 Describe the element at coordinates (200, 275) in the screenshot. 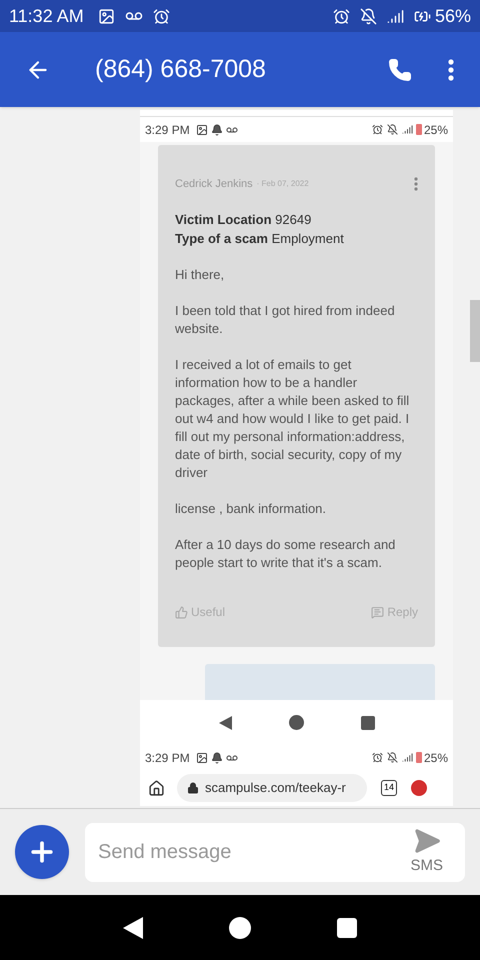

I see `post-paragraph: Hi there,` at that location.